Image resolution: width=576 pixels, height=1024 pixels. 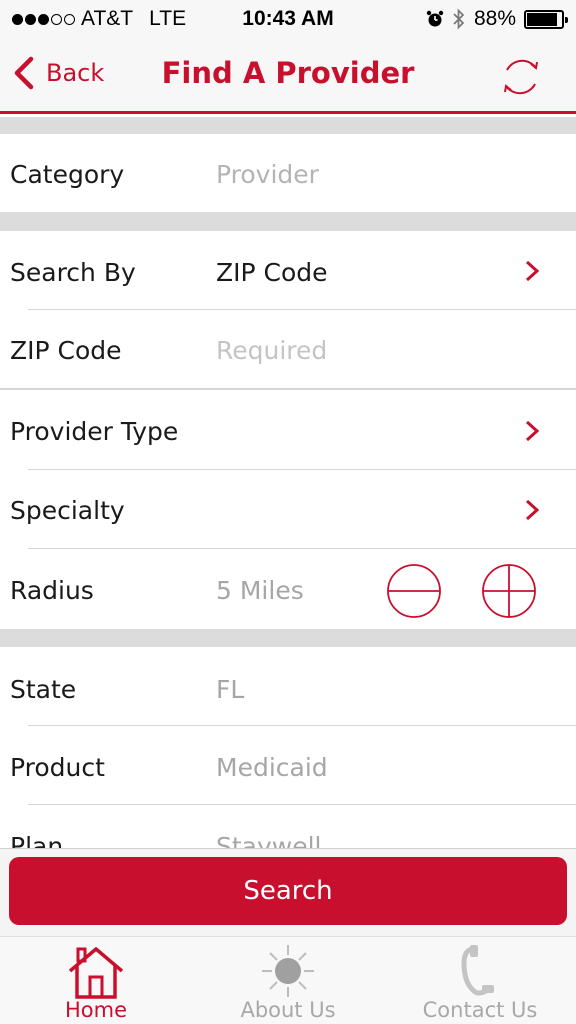 I want to click on product-row: Product Medicaid, so click(x=288, y=765).